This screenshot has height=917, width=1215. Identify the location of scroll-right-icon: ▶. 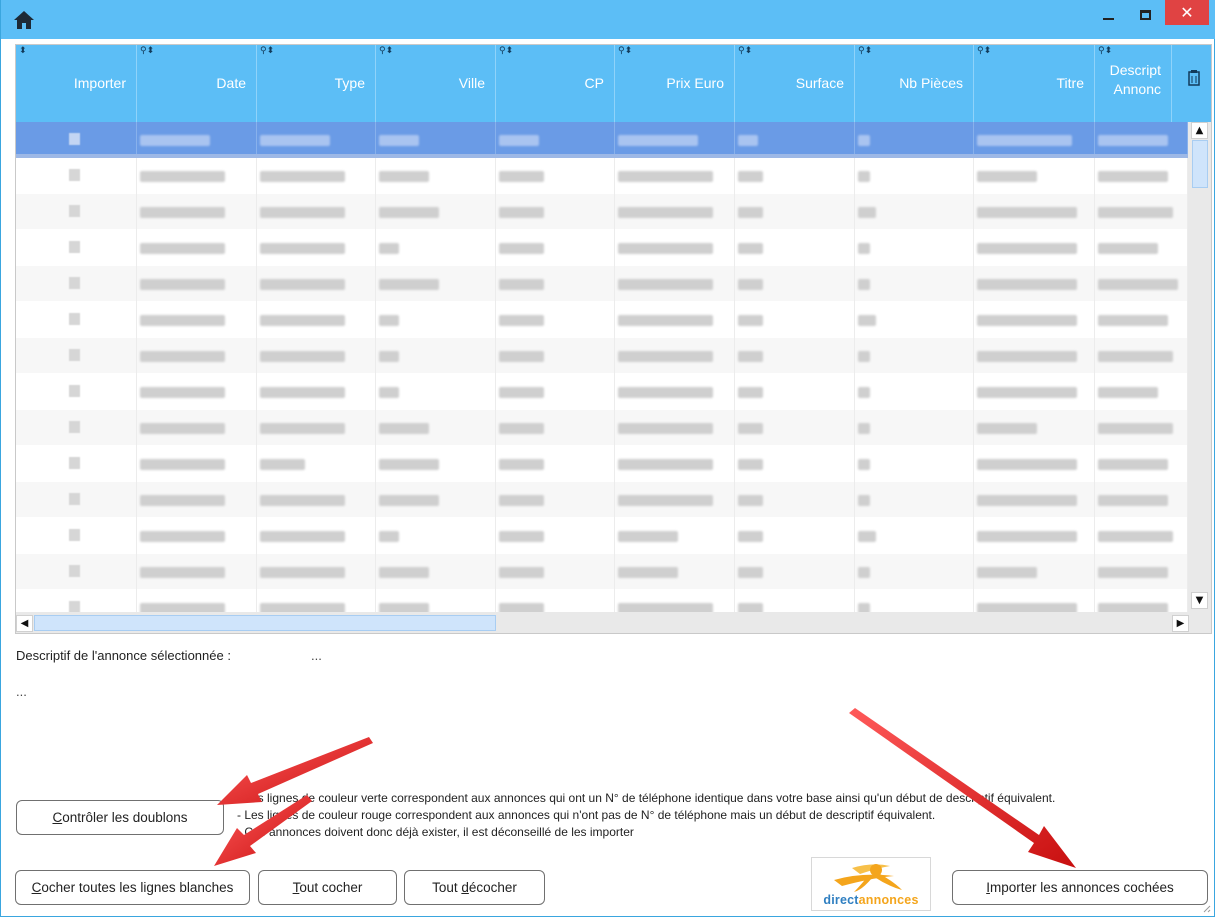
(1180, 623).